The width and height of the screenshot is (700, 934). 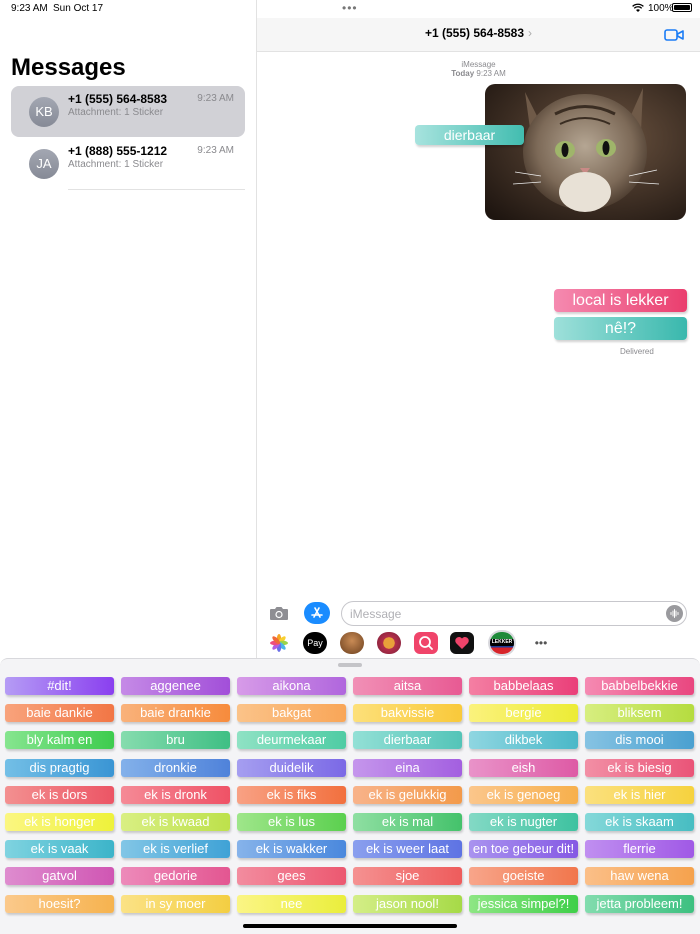 What do you see at coordinates (407, 740) in the screenshot?
I see `sticker-tile: dierbaar` at bounding box center [407, 740].